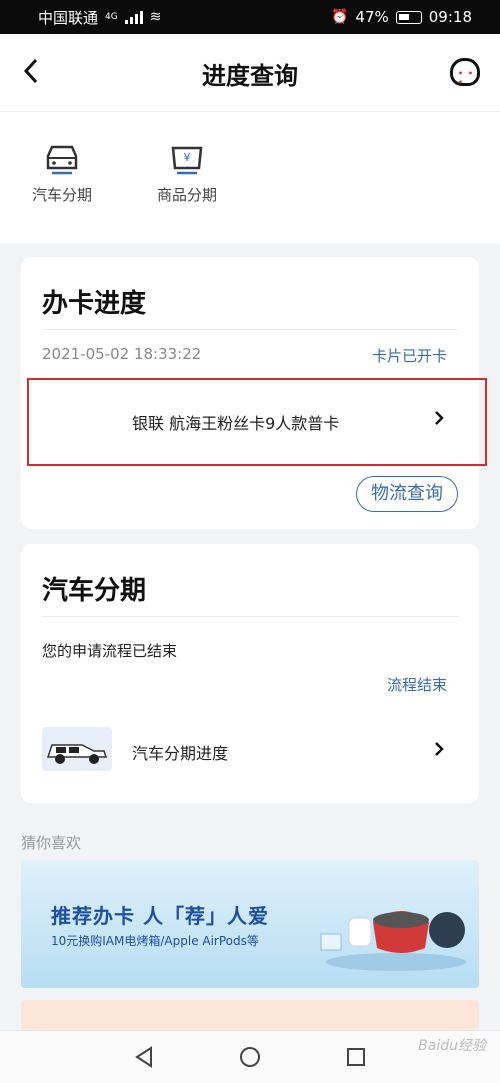 This screenshot has width=500, height=1083. Describe the element at coordinates (155, 17) in the screenshot. I see `wifi-icon: ≋` at that location.